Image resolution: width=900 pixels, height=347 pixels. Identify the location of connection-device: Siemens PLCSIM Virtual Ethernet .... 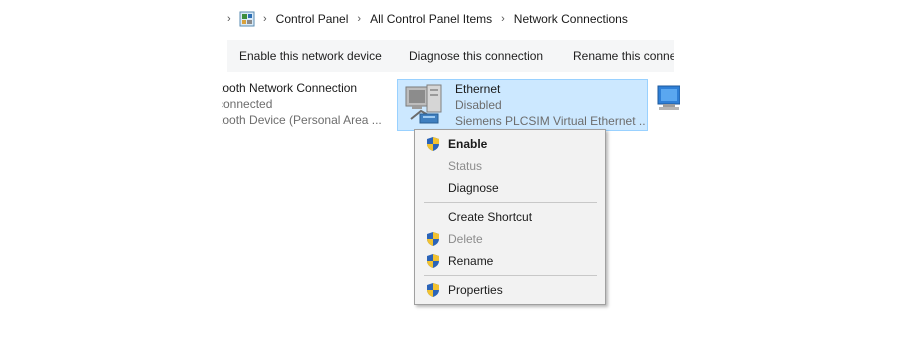
(550, 121).